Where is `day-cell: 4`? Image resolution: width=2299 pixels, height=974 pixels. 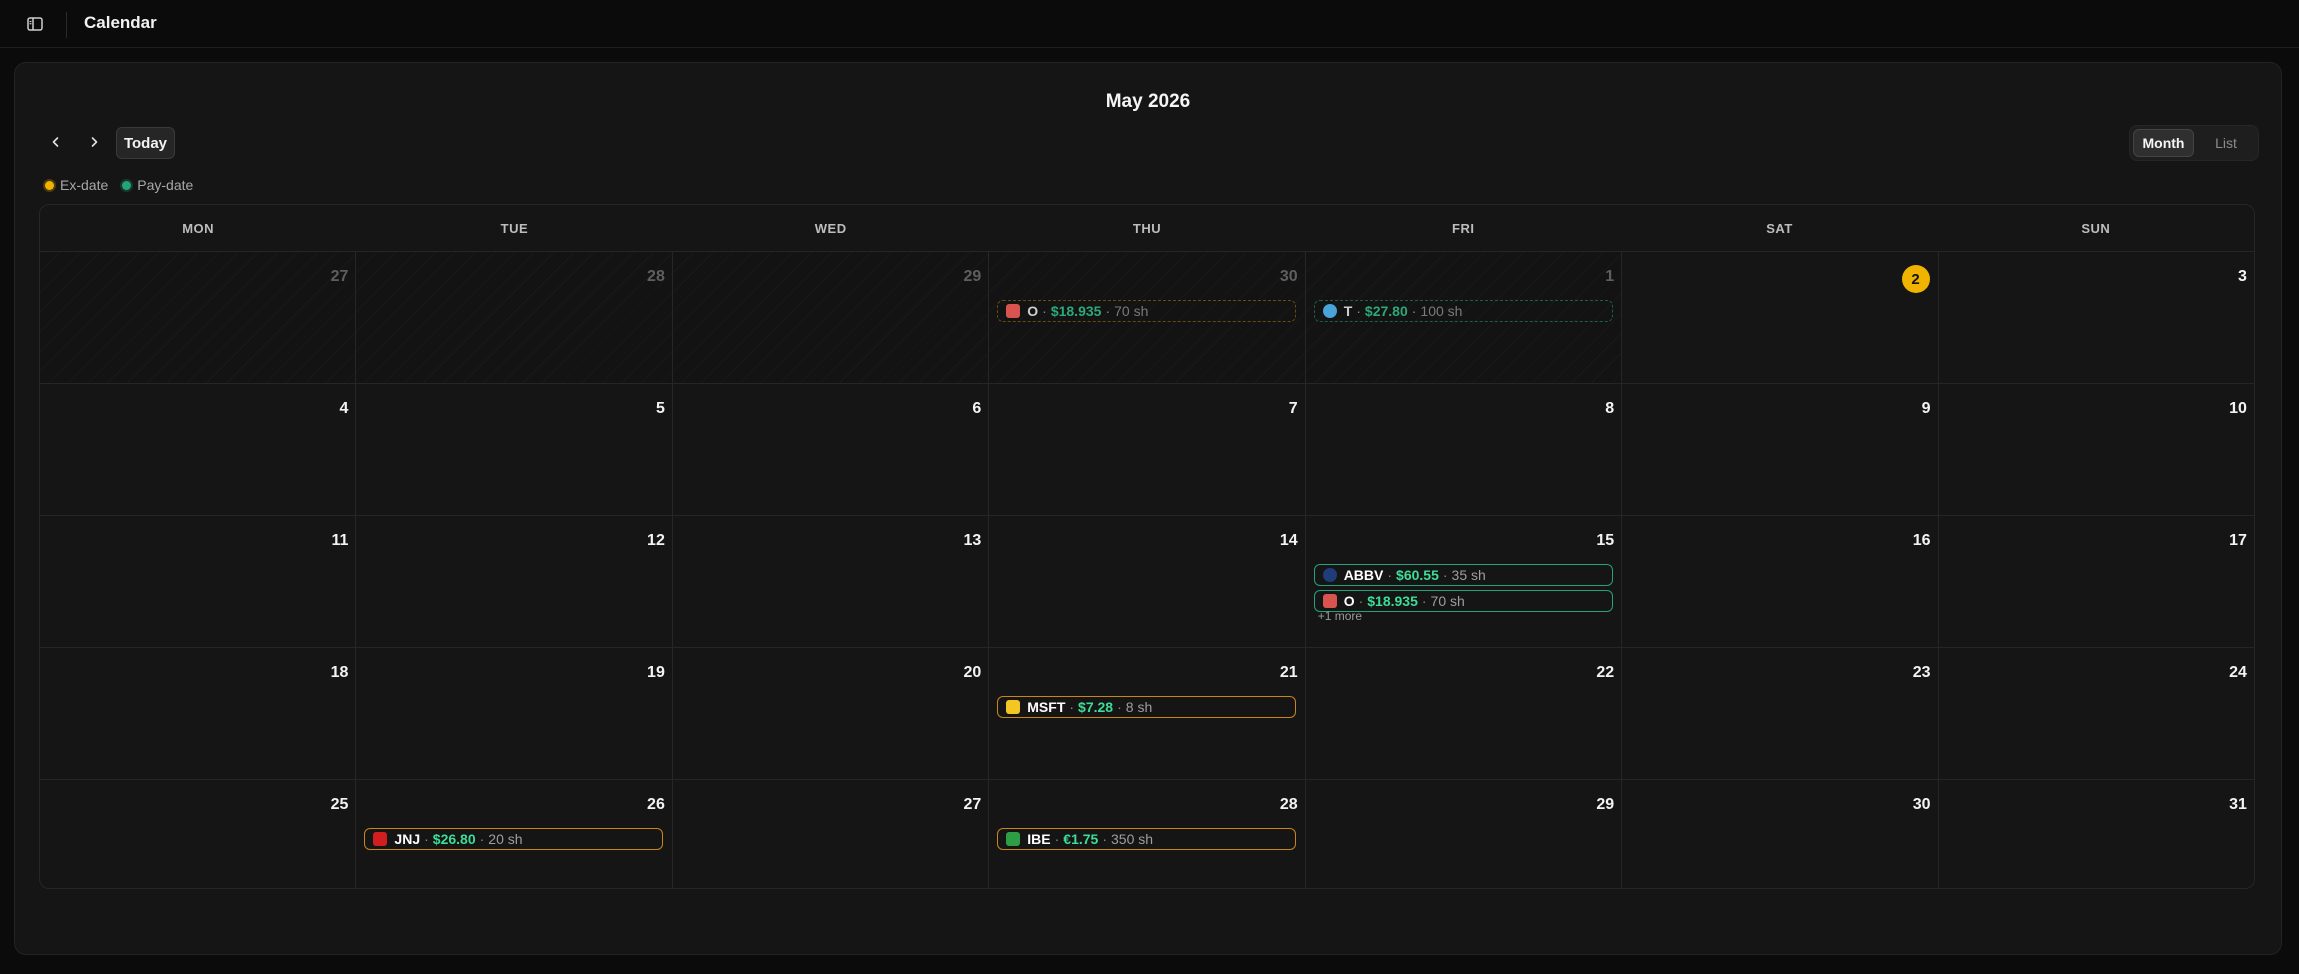
day-cell: 4 is located at coordinates (198, 449).